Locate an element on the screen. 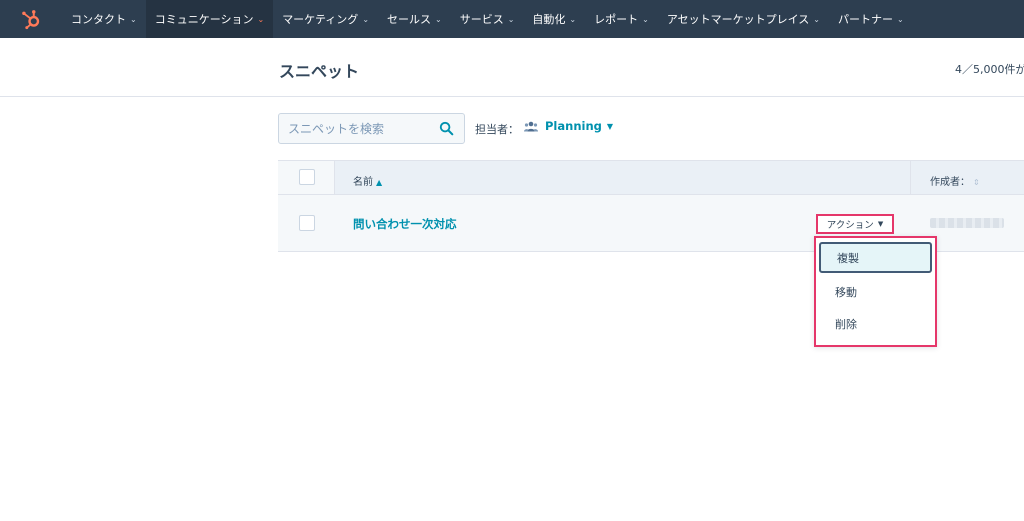  select-all-checkbox is located at coordinates (307, 177).